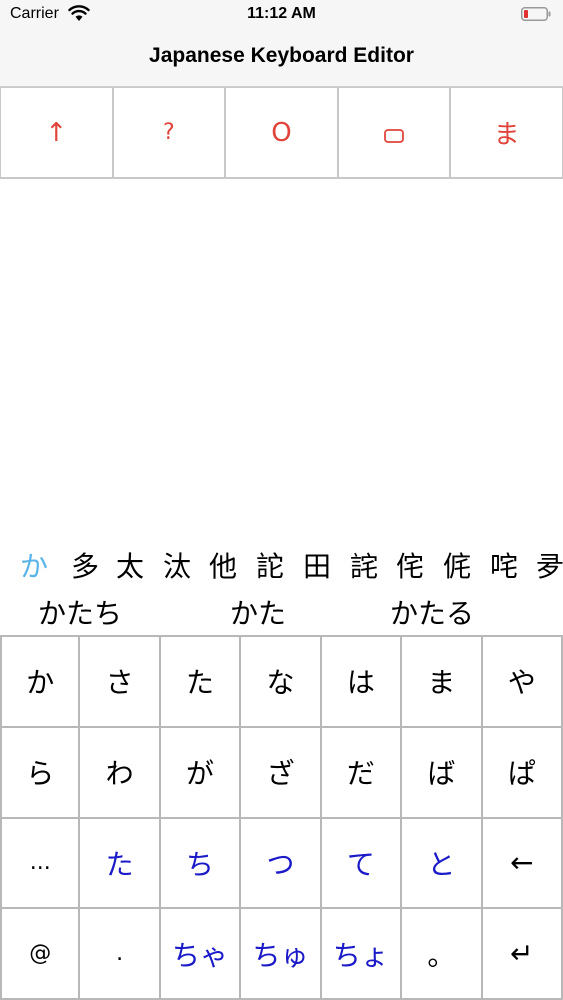  Describe the element at coordinates (362, 864) in the screenshot. I see `key-te-variant: て` at that location.